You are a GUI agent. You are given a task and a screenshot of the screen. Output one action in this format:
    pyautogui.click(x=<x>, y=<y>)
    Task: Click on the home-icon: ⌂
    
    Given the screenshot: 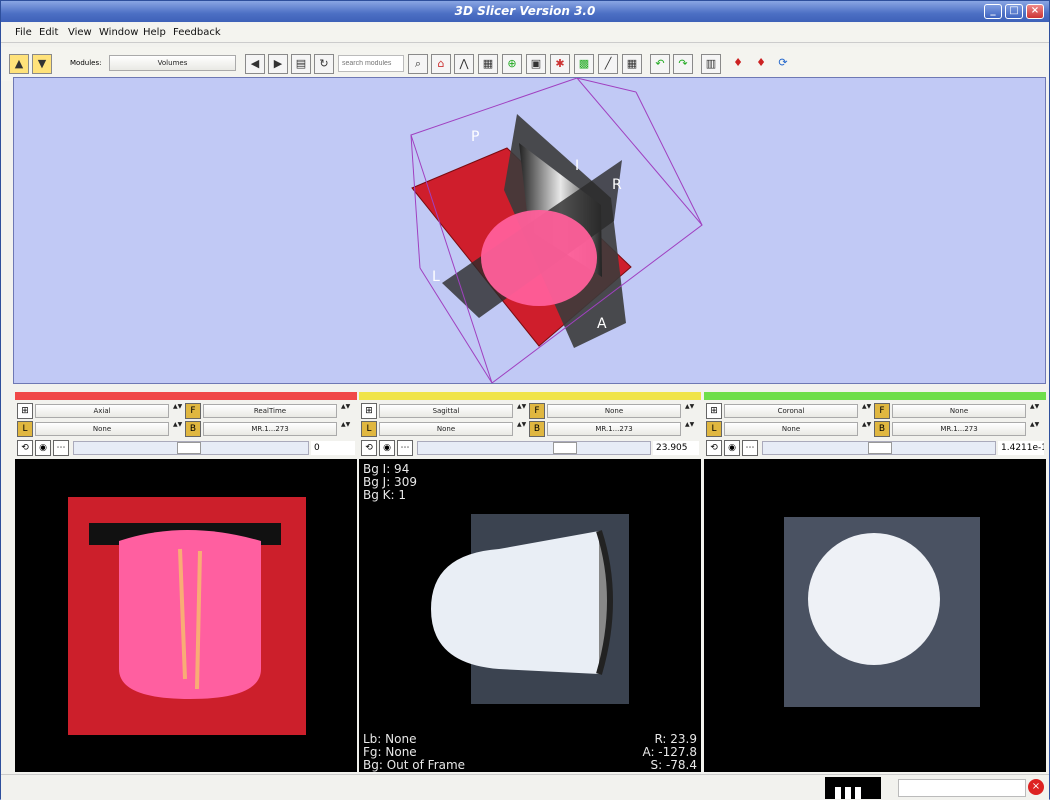 What is the action you would take?
    pyautogui.click(x=441, y=64)
    